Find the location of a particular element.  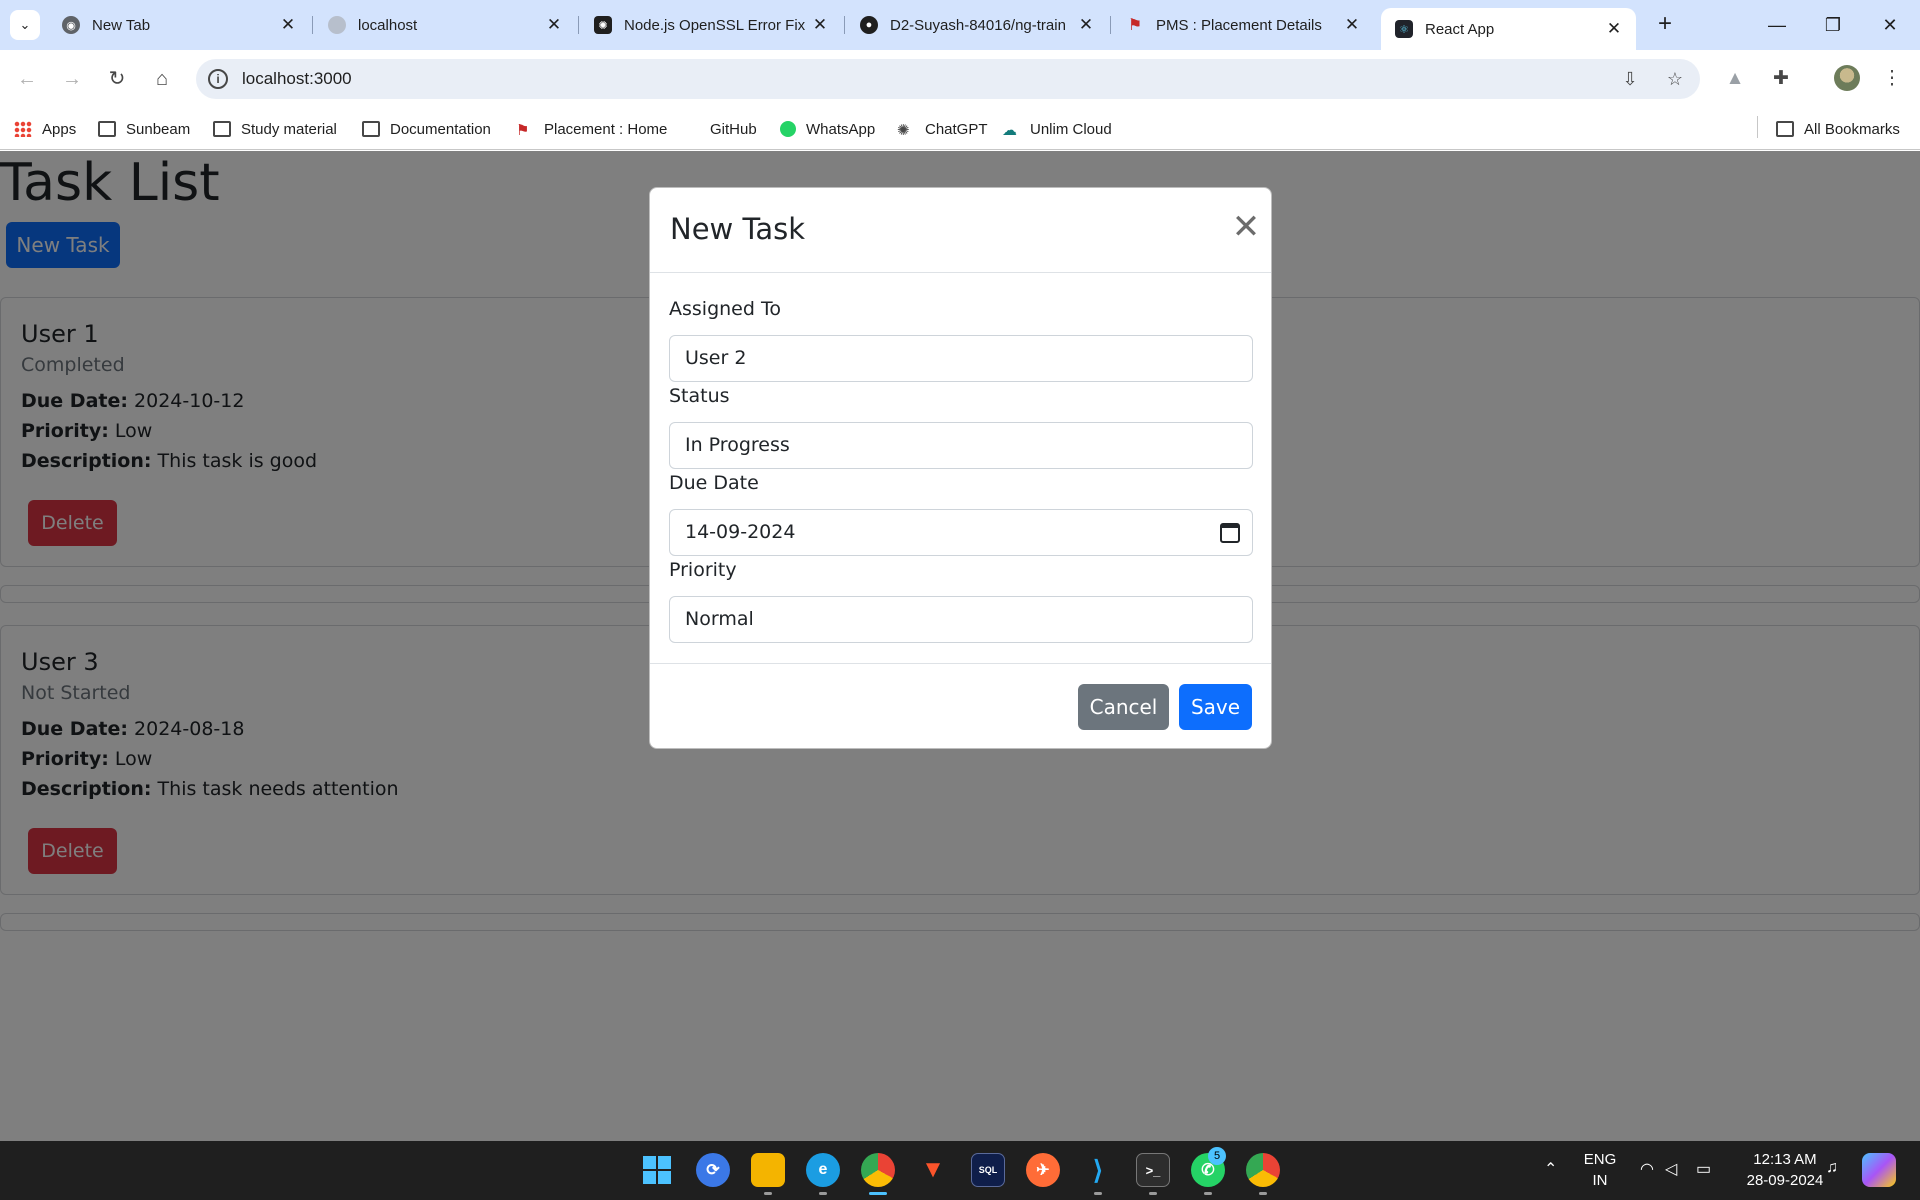

bookmark-star-icon: ☆ is located at coordinates (1675, 79).